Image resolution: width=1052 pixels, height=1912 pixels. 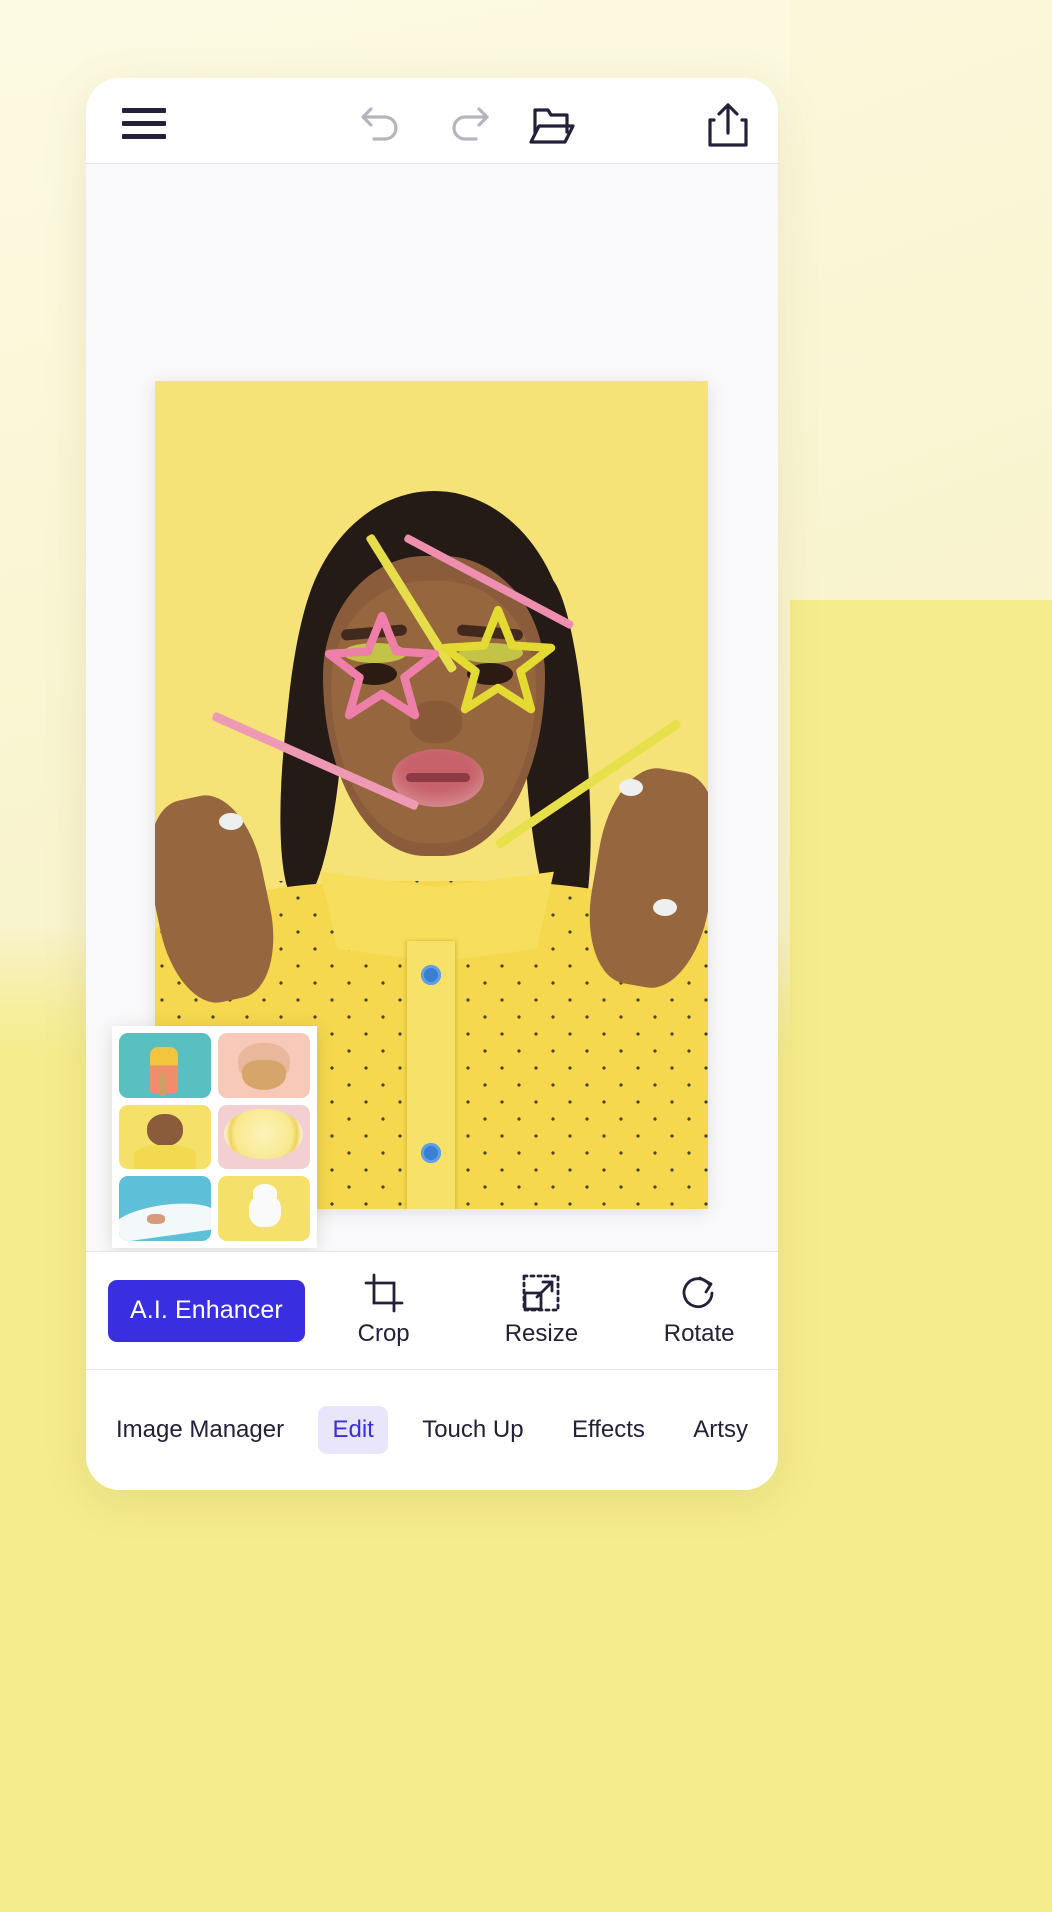 I want to click on crop-tool: Crop, so click(x=384, y=1310).